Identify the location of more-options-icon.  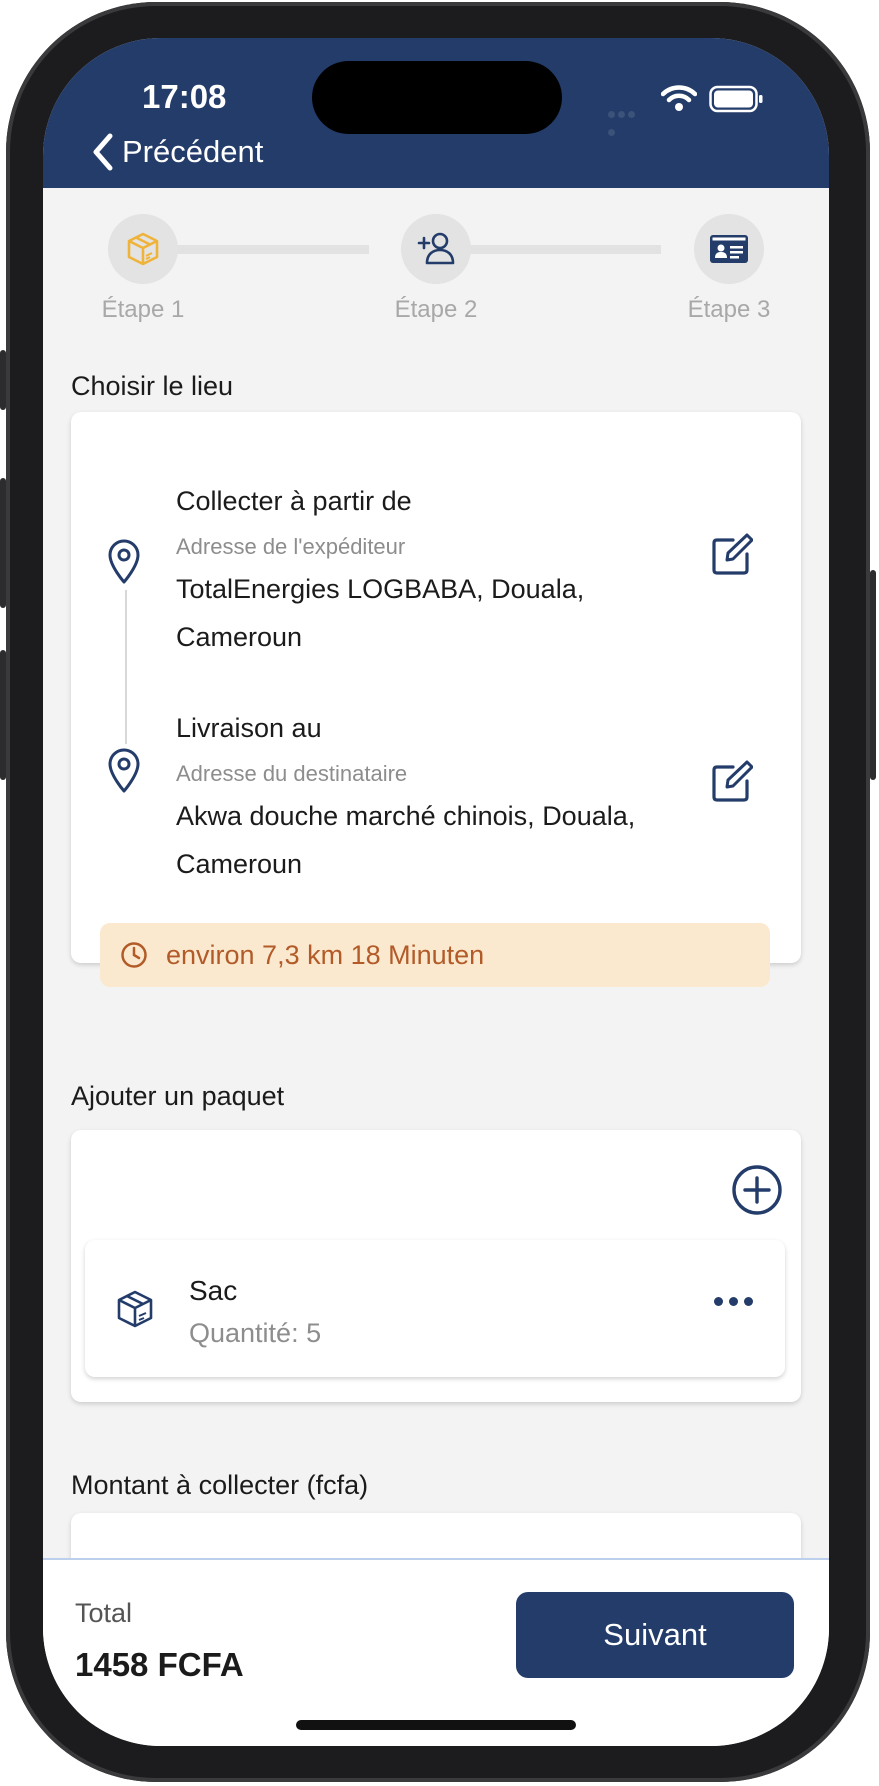
(733, 1301).